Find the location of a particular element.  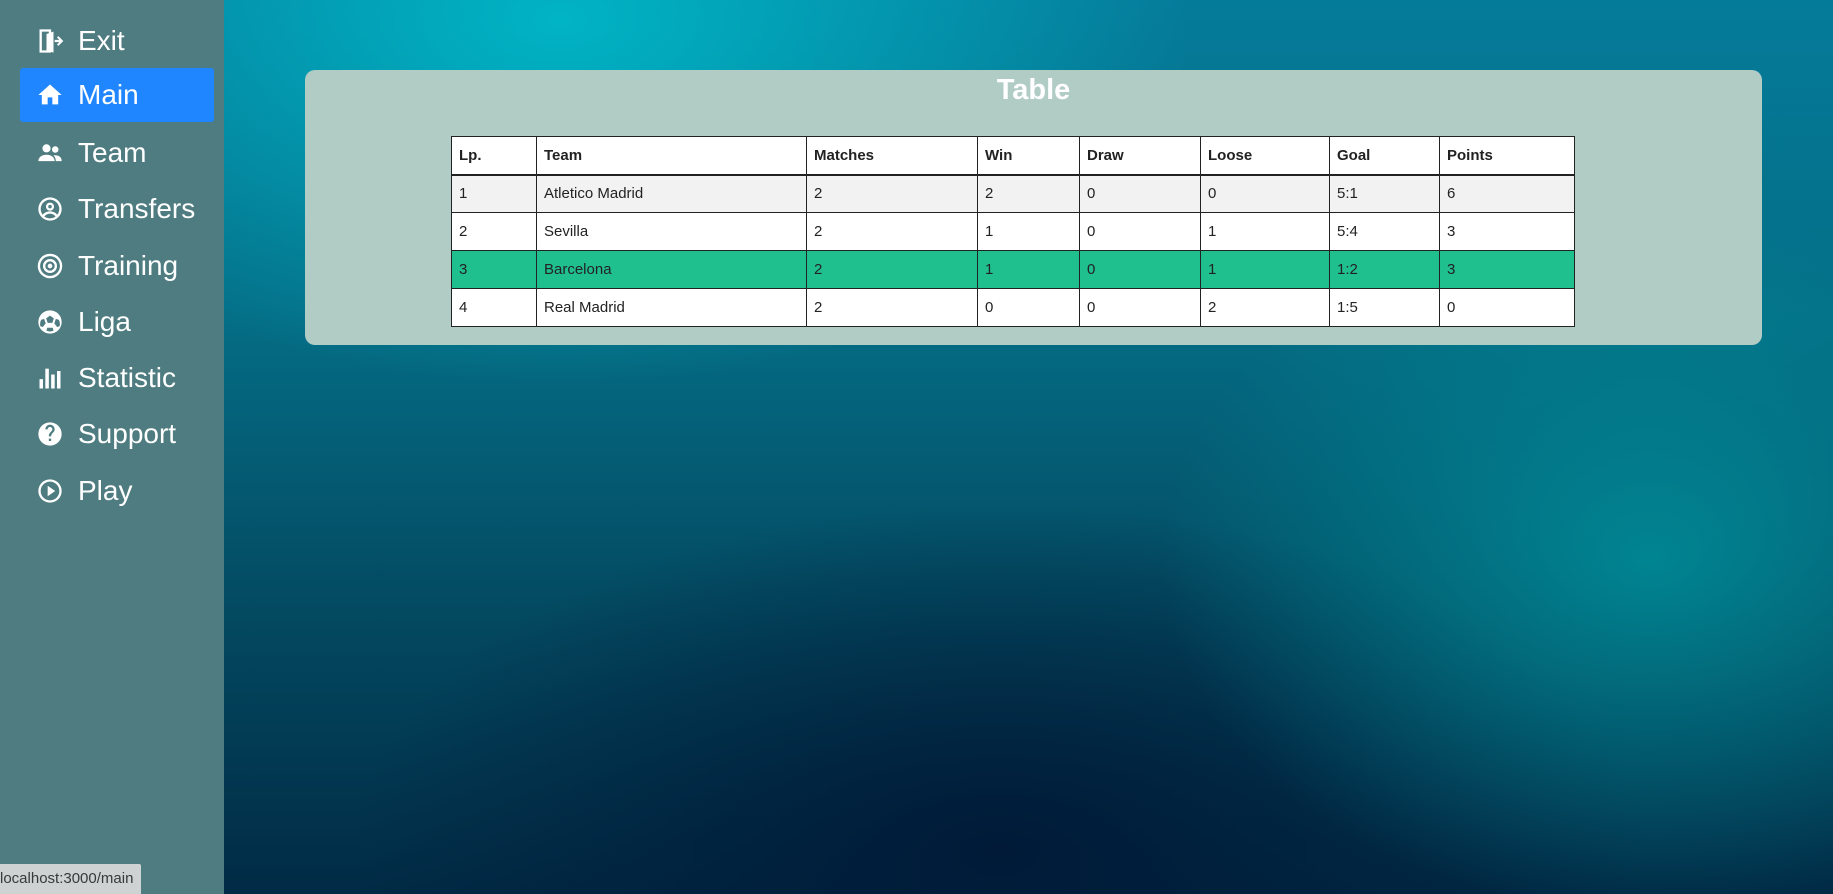

exit-icon is located at coordinates (50, 41).